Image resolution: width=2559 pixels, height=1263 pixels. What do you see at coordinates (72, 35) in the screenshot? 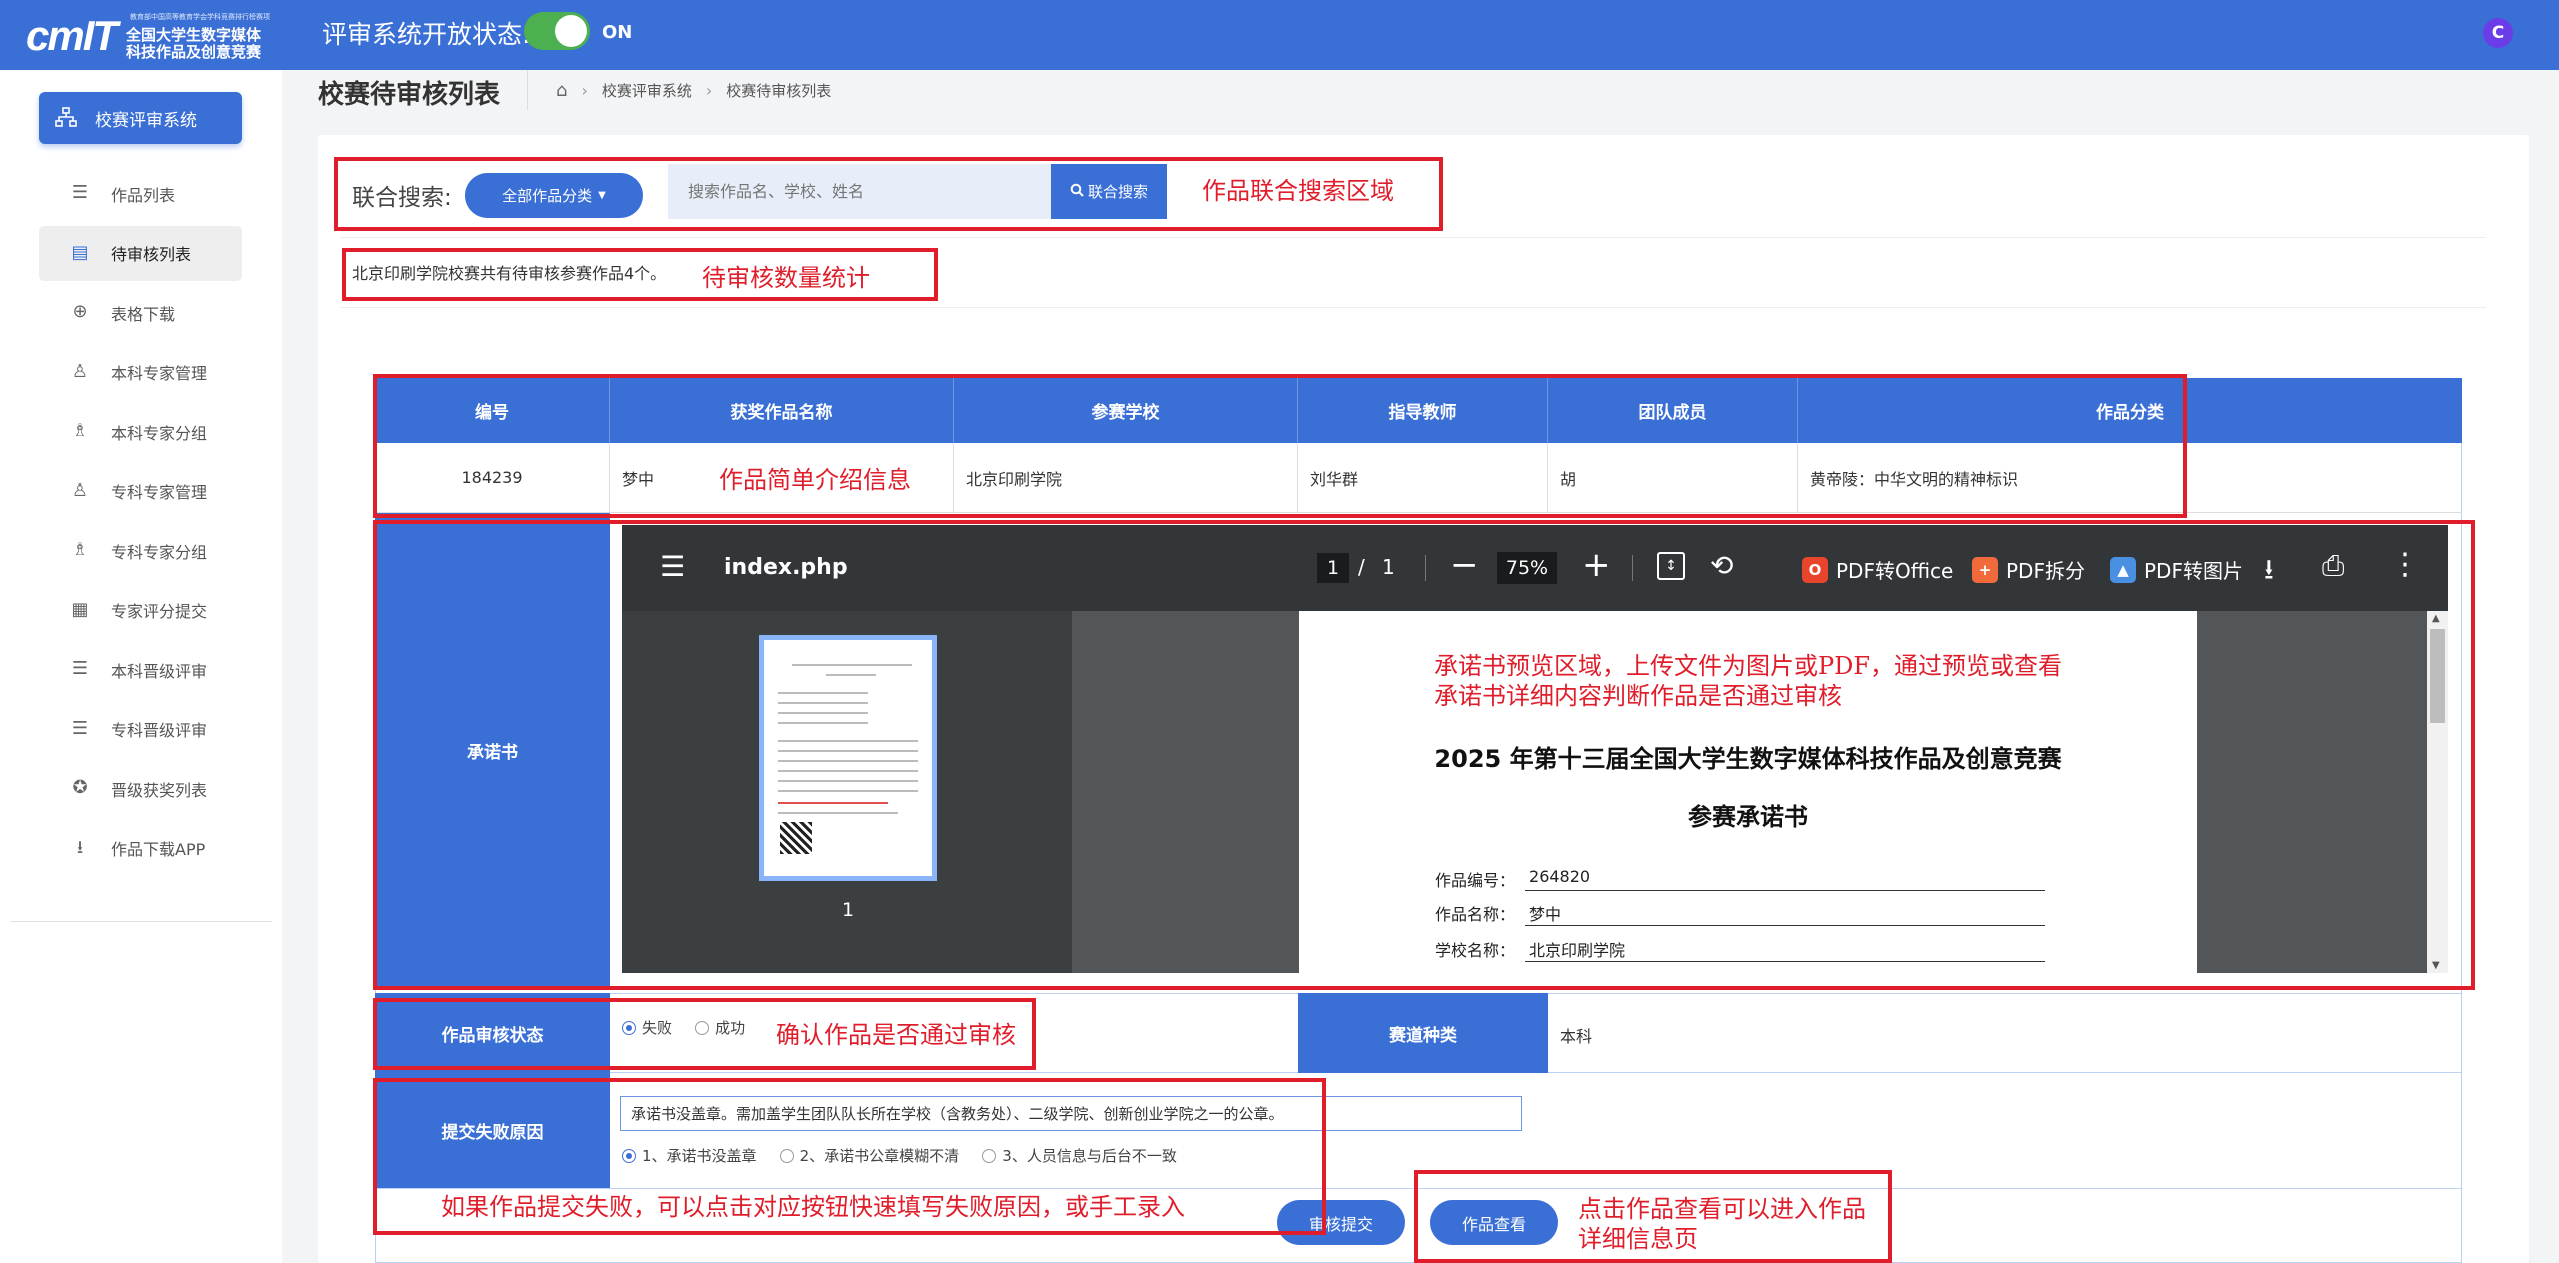
I see `logo-mark: cmIT` at bounding box center [72, 35].